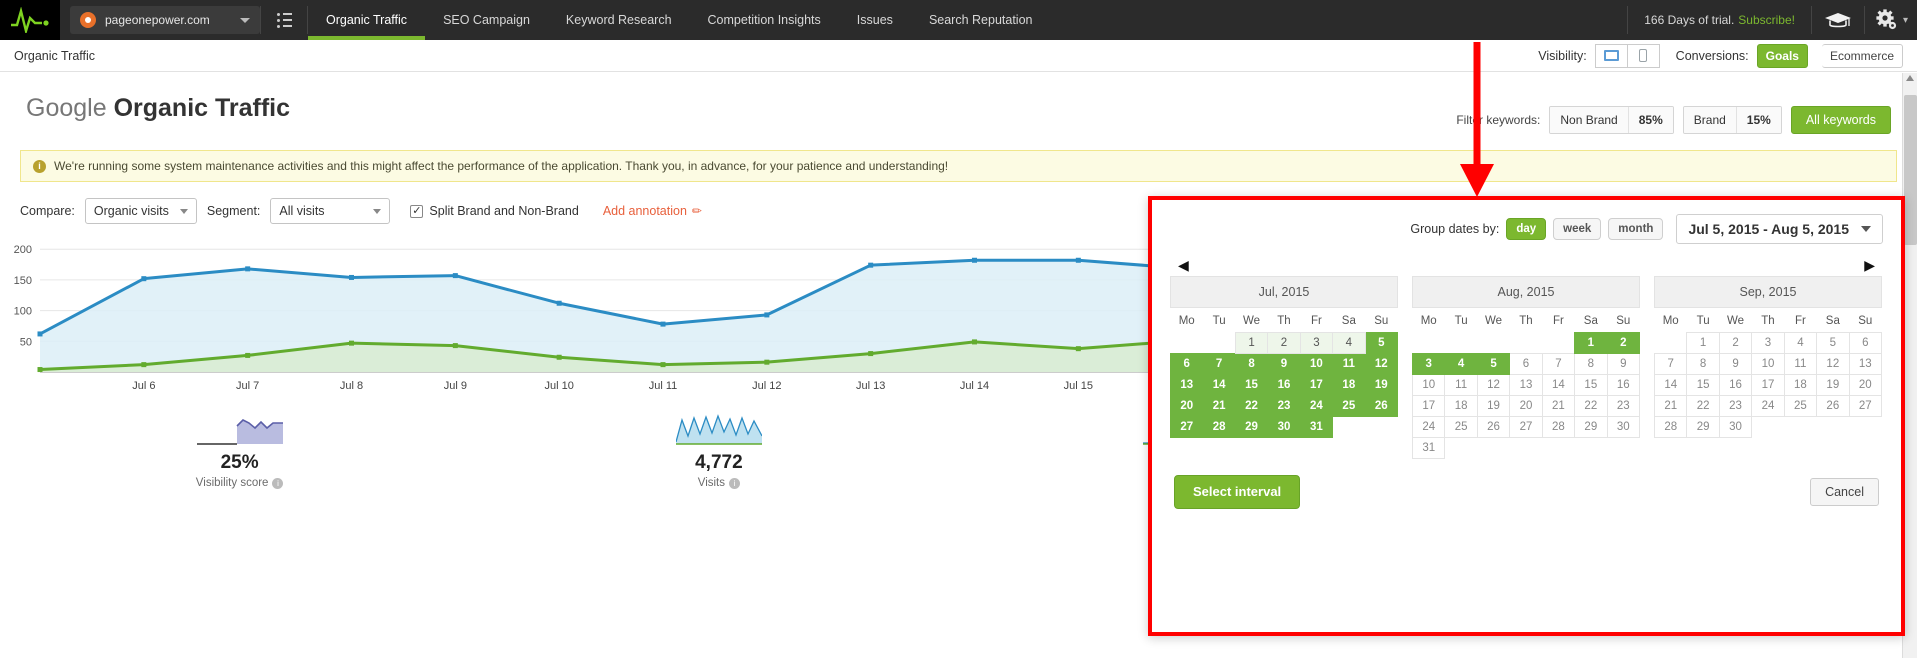 Image resolution: width=1917 pixels, height=658 pixels. What do you see at coordinates (140, 211) in the screenshot?
I see `compare-select: Organic visits` at bounding box center [140, 211].